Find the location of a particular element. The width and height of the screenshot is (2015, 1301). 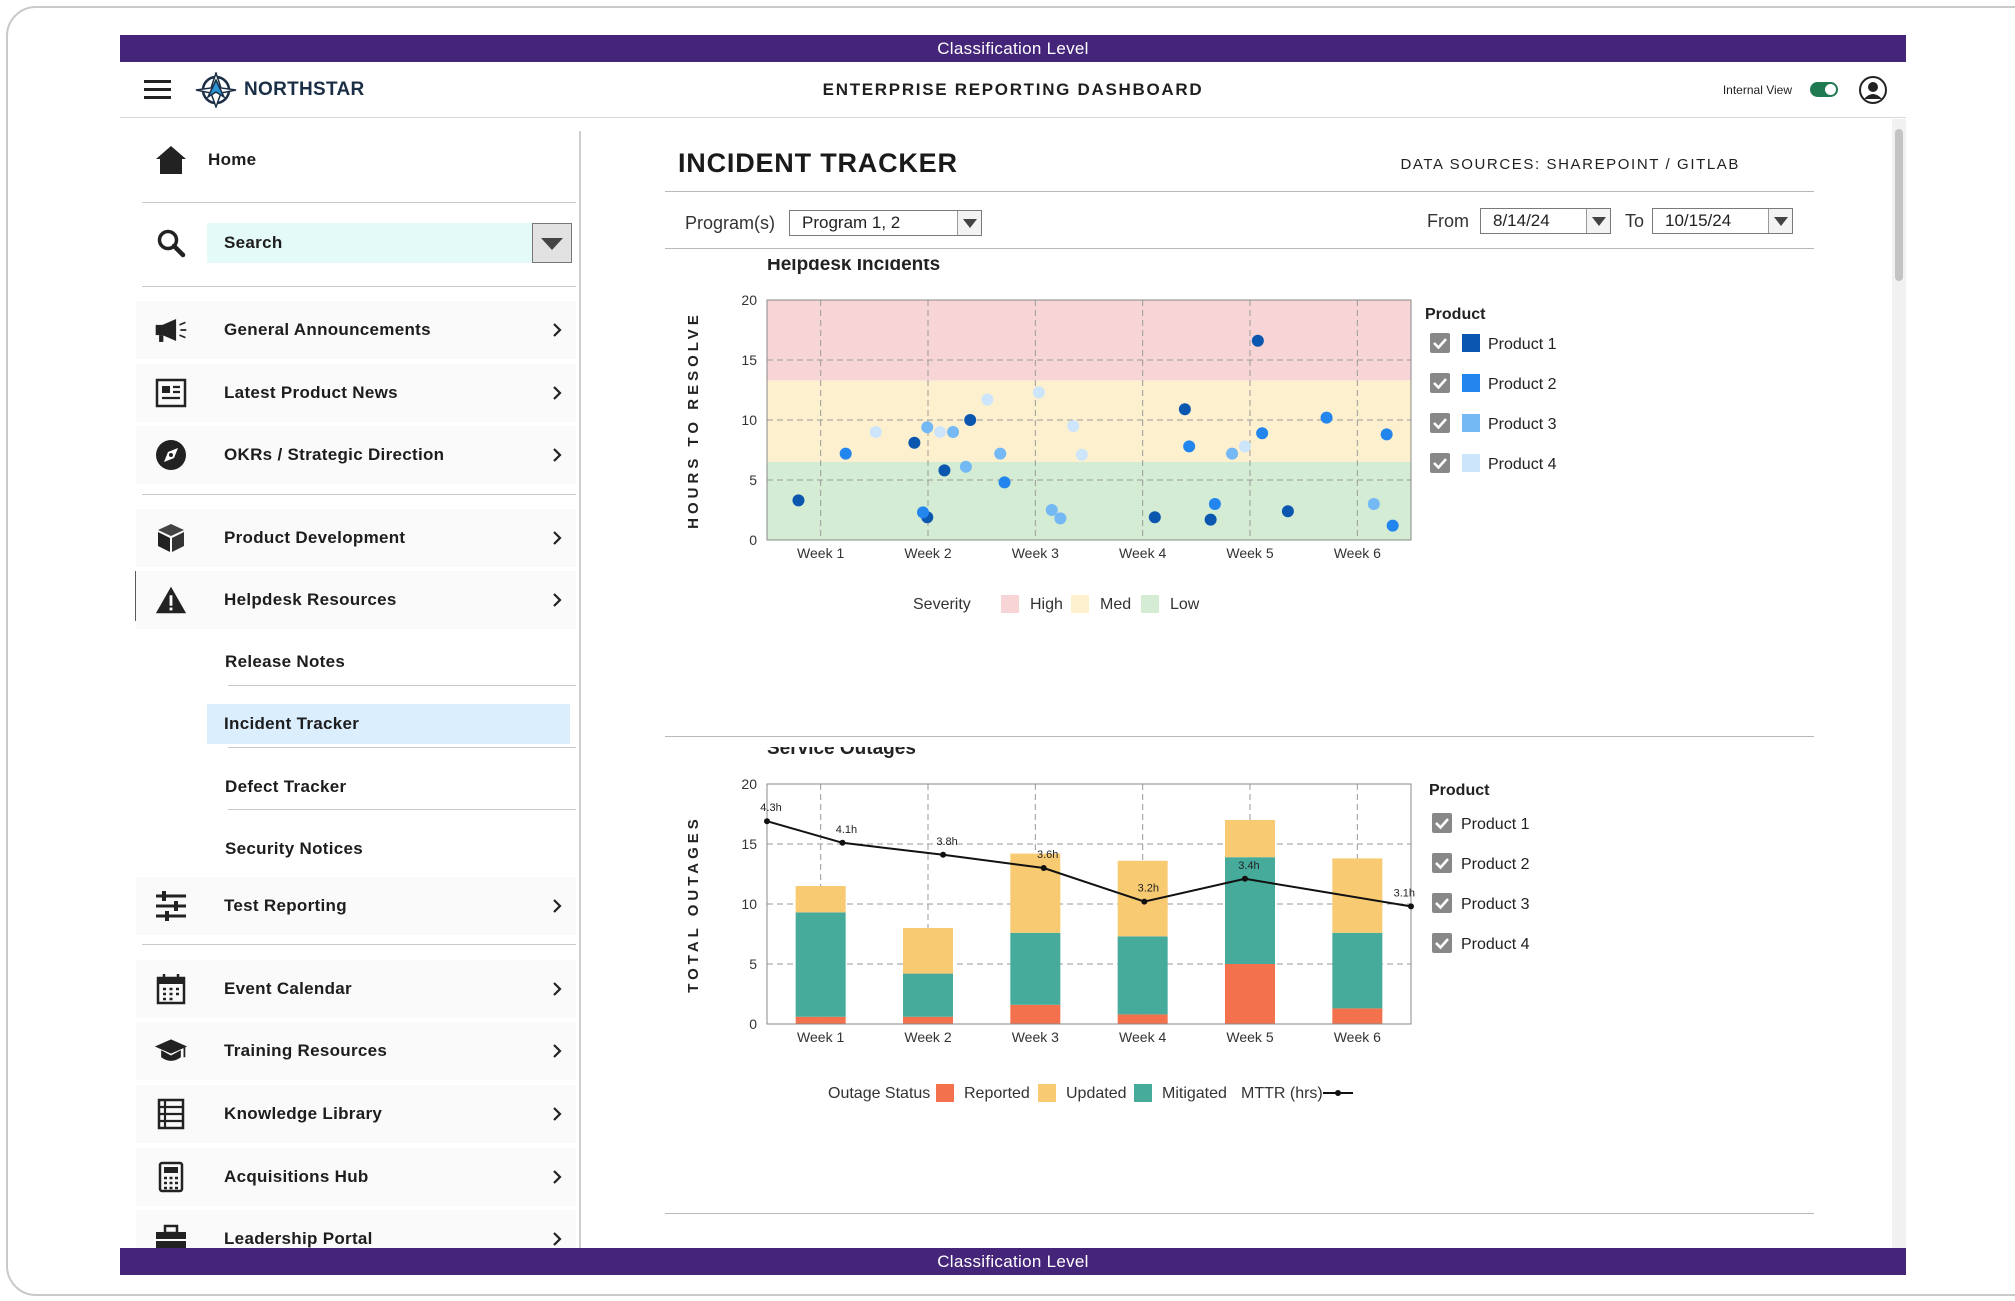

sidebar-item-training-resources: Training Resources is located at coordinates (356, 1051).